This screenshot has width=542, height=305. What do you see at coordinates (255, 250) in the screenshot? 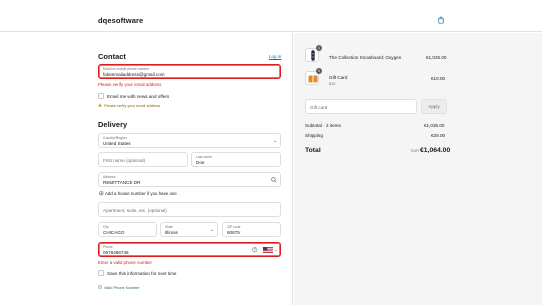
I see `help-circle-icon` at bounding box center [255, 250].